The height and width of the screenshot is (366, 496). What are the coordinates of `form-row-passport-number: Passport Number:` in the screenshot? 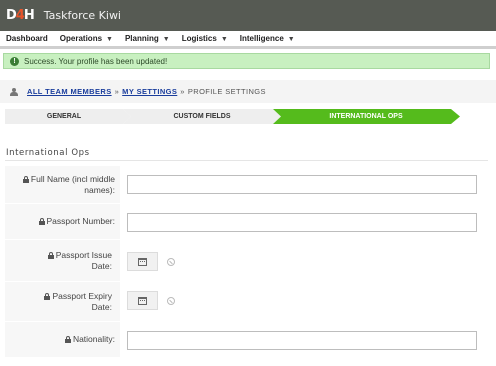 It's located at (246, 222).